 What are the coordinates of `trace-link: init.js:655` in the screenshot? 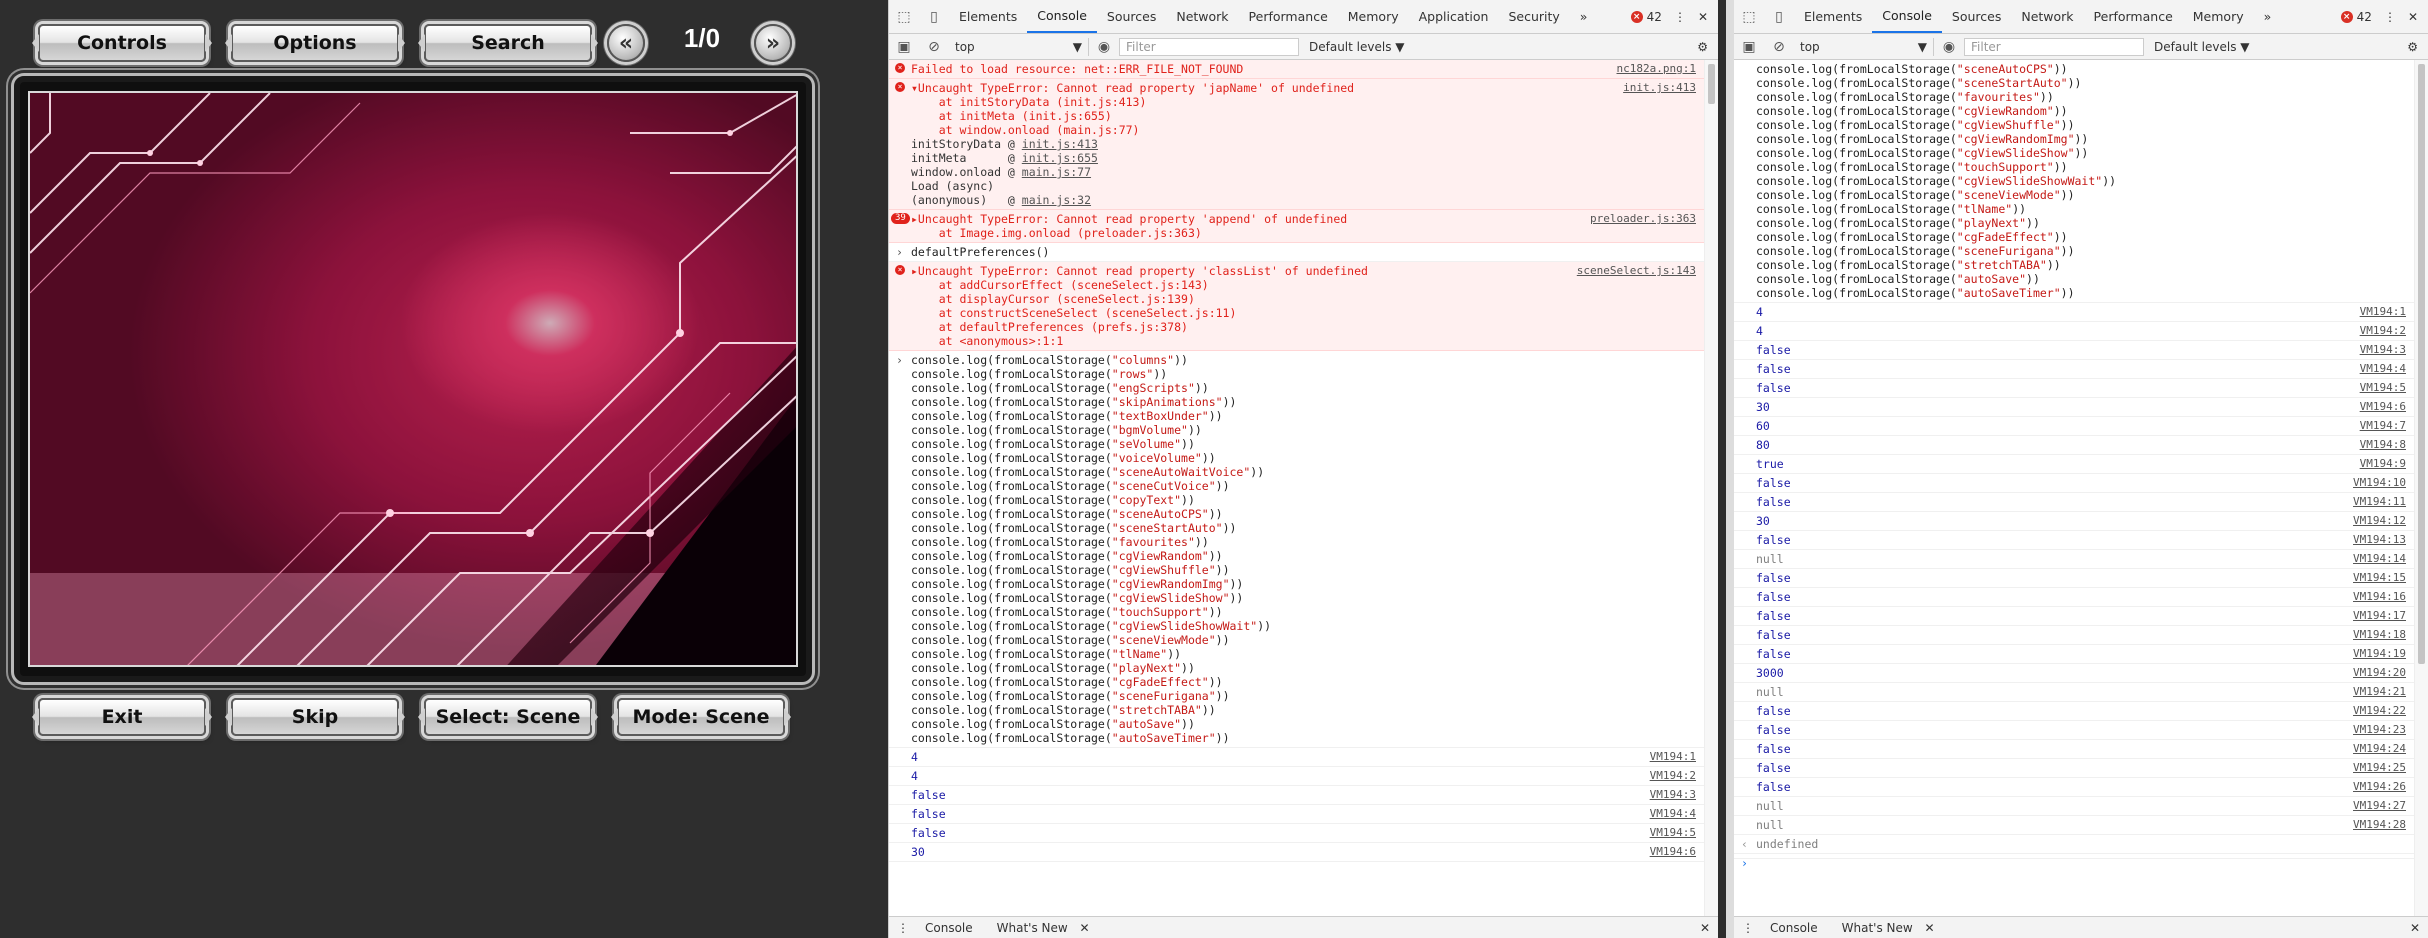 It's located at (1060, 158).